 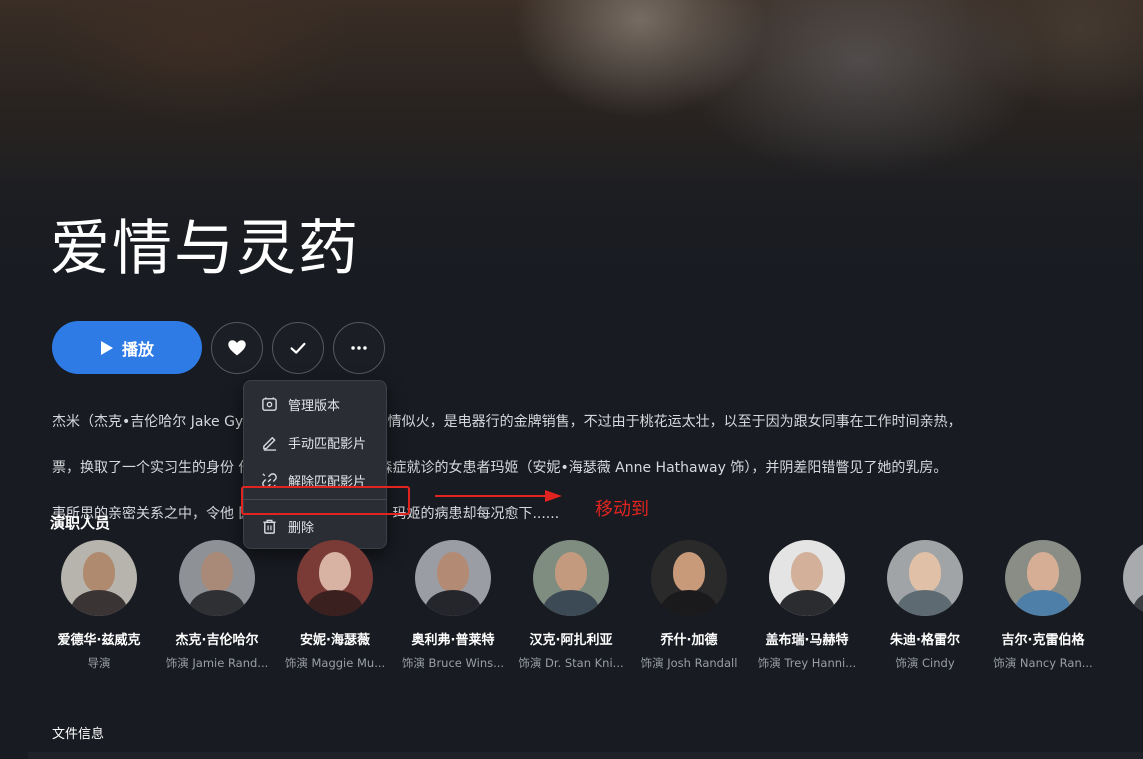 I want to click on heart-icon, so click(x=237, y=347).